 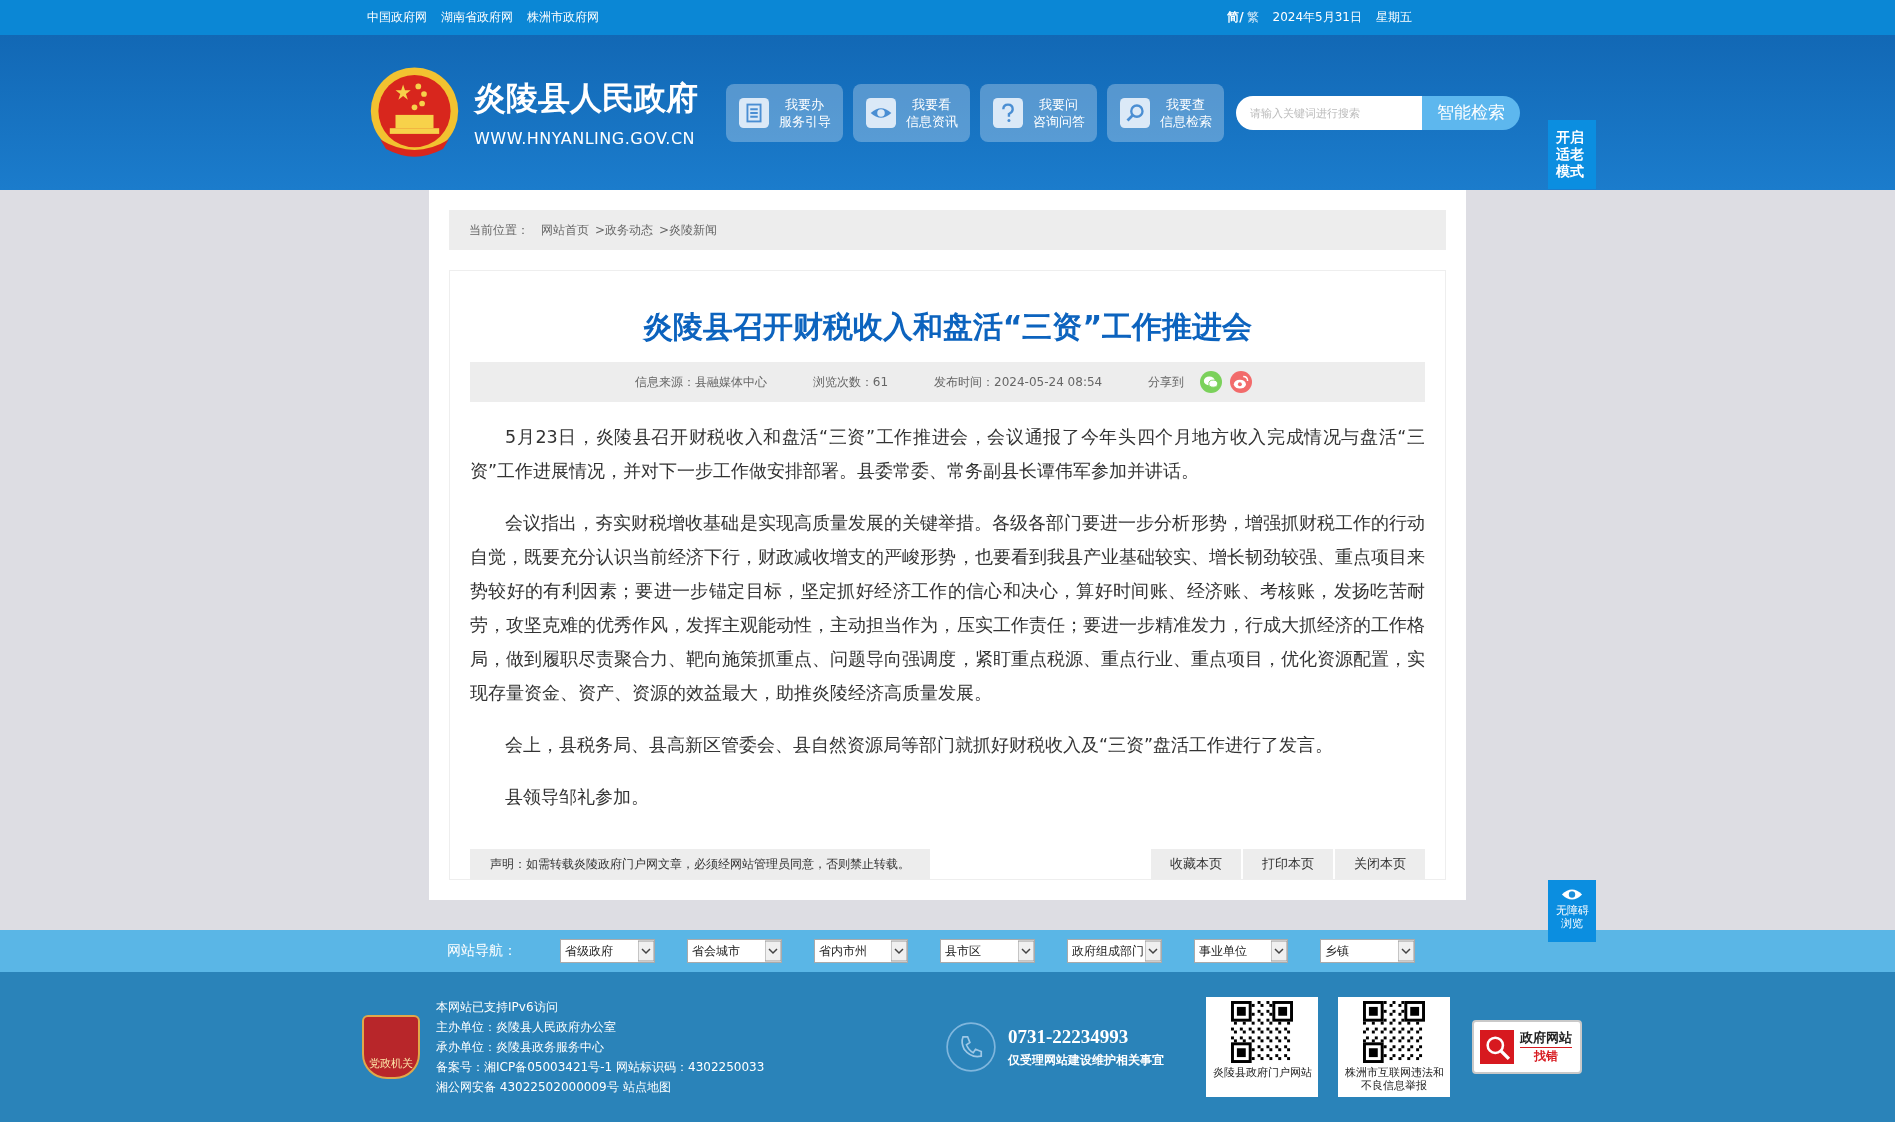 I want to click on meta-text: 浏览次数：61, so click(x=850, y=382).